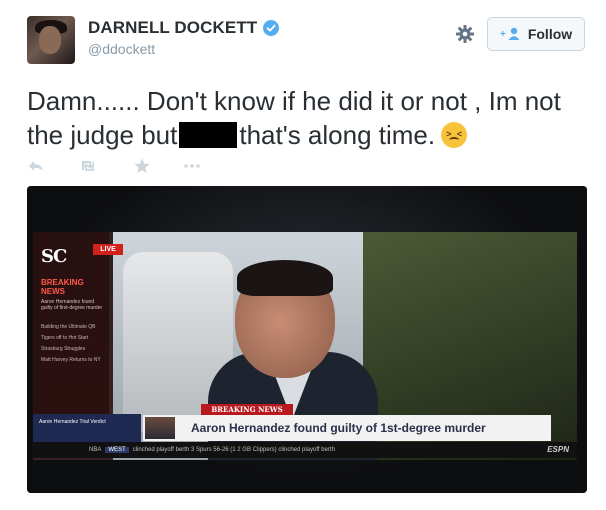  Describe the element at coordinates (71, 360) in the screenshot. I see `sidebar-list-item: Matt Harvey Returns to NY` at that location.